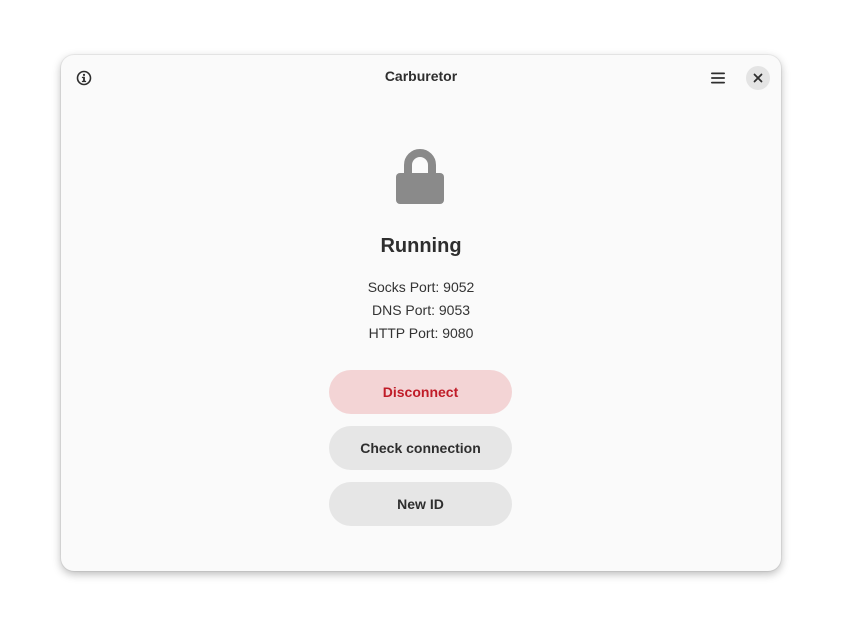 This screenshot has width=842, height=638. Describe the element at coordinates (421, 333) in the screenshot. I see `http-port-label: HTTP Port: 9080` at that location.